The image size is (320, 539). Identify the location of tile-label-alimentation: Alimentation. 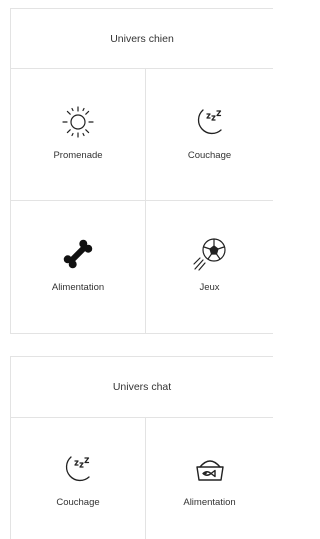
(78, 287).